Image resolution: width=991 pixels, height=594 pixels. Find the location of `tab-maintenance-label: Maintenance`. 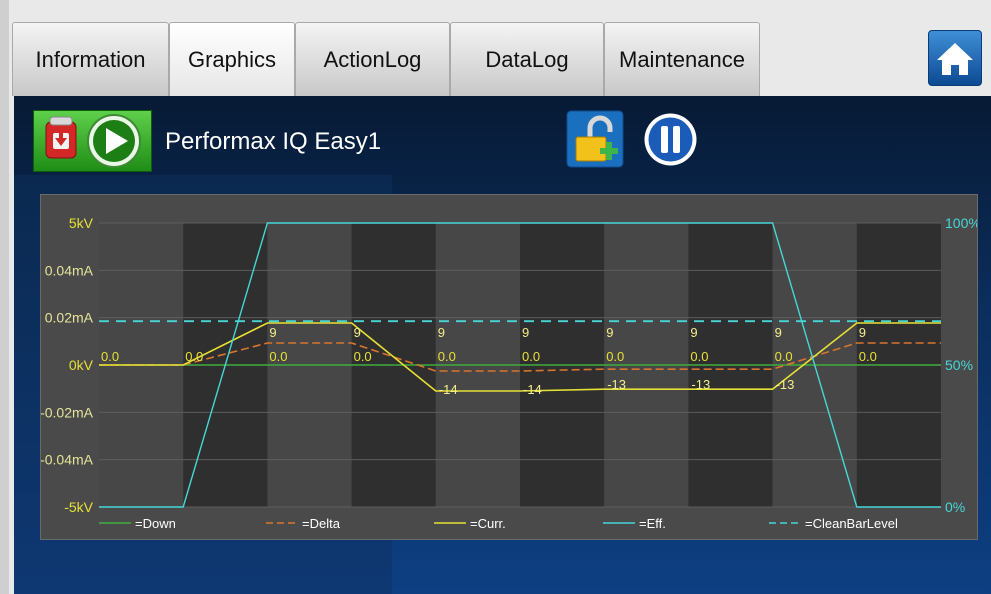

tab-maintenance-label: Maintenance is located at coordinates (682, 59).